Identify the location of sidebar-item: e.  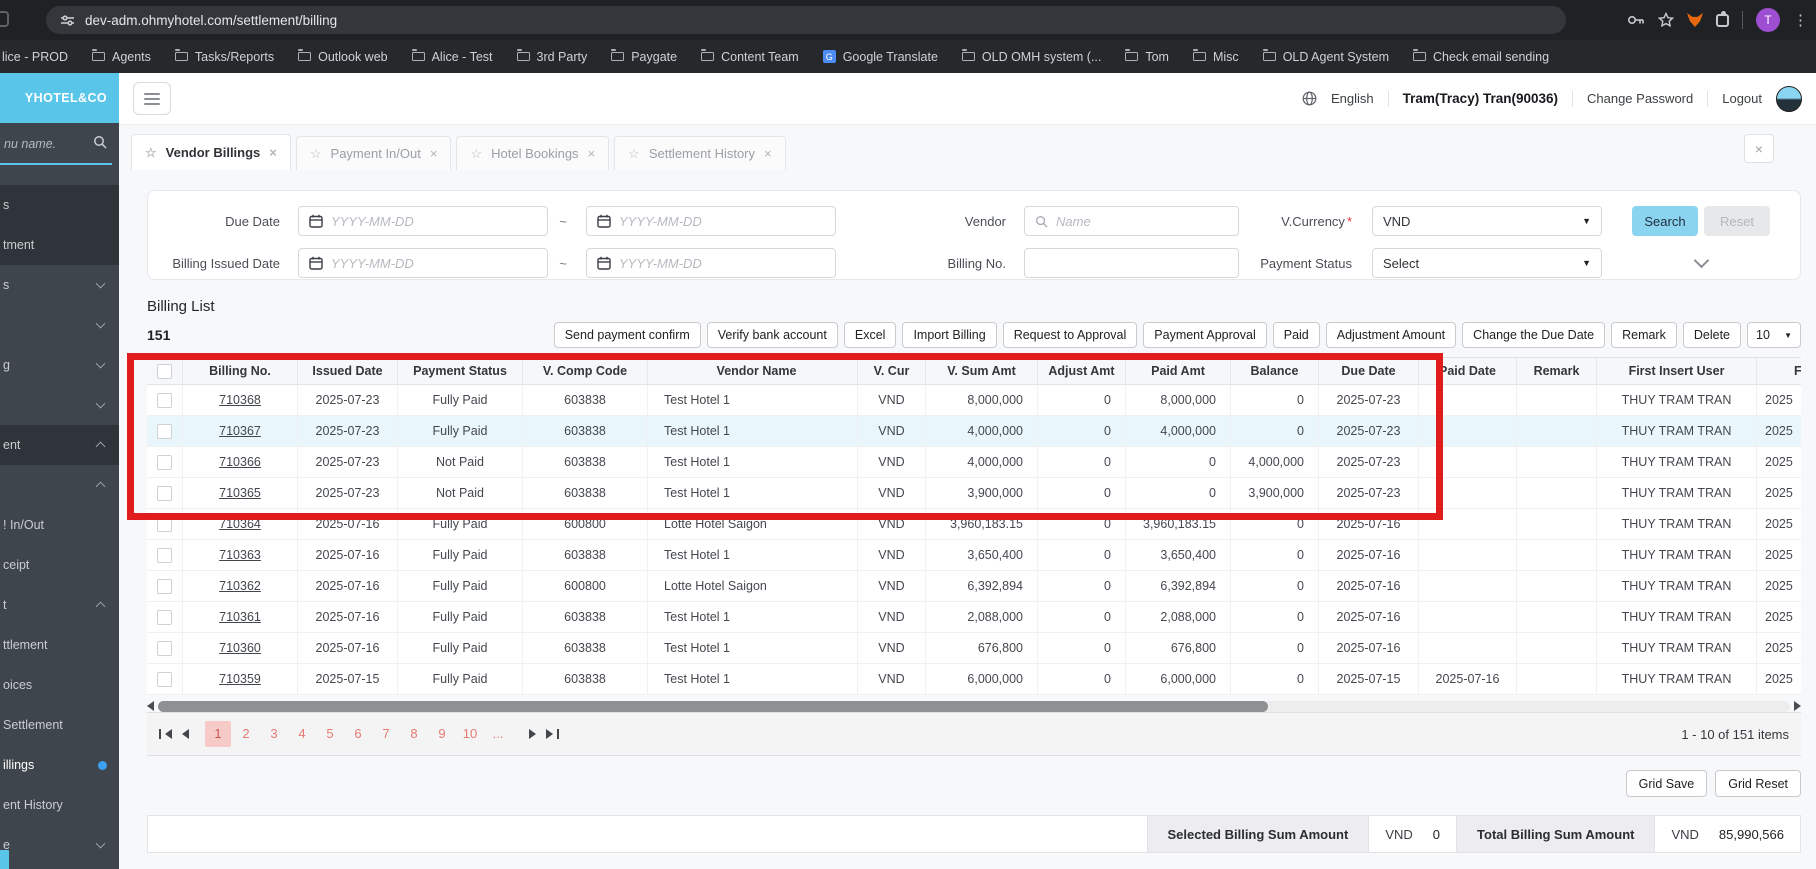
(59, 845).